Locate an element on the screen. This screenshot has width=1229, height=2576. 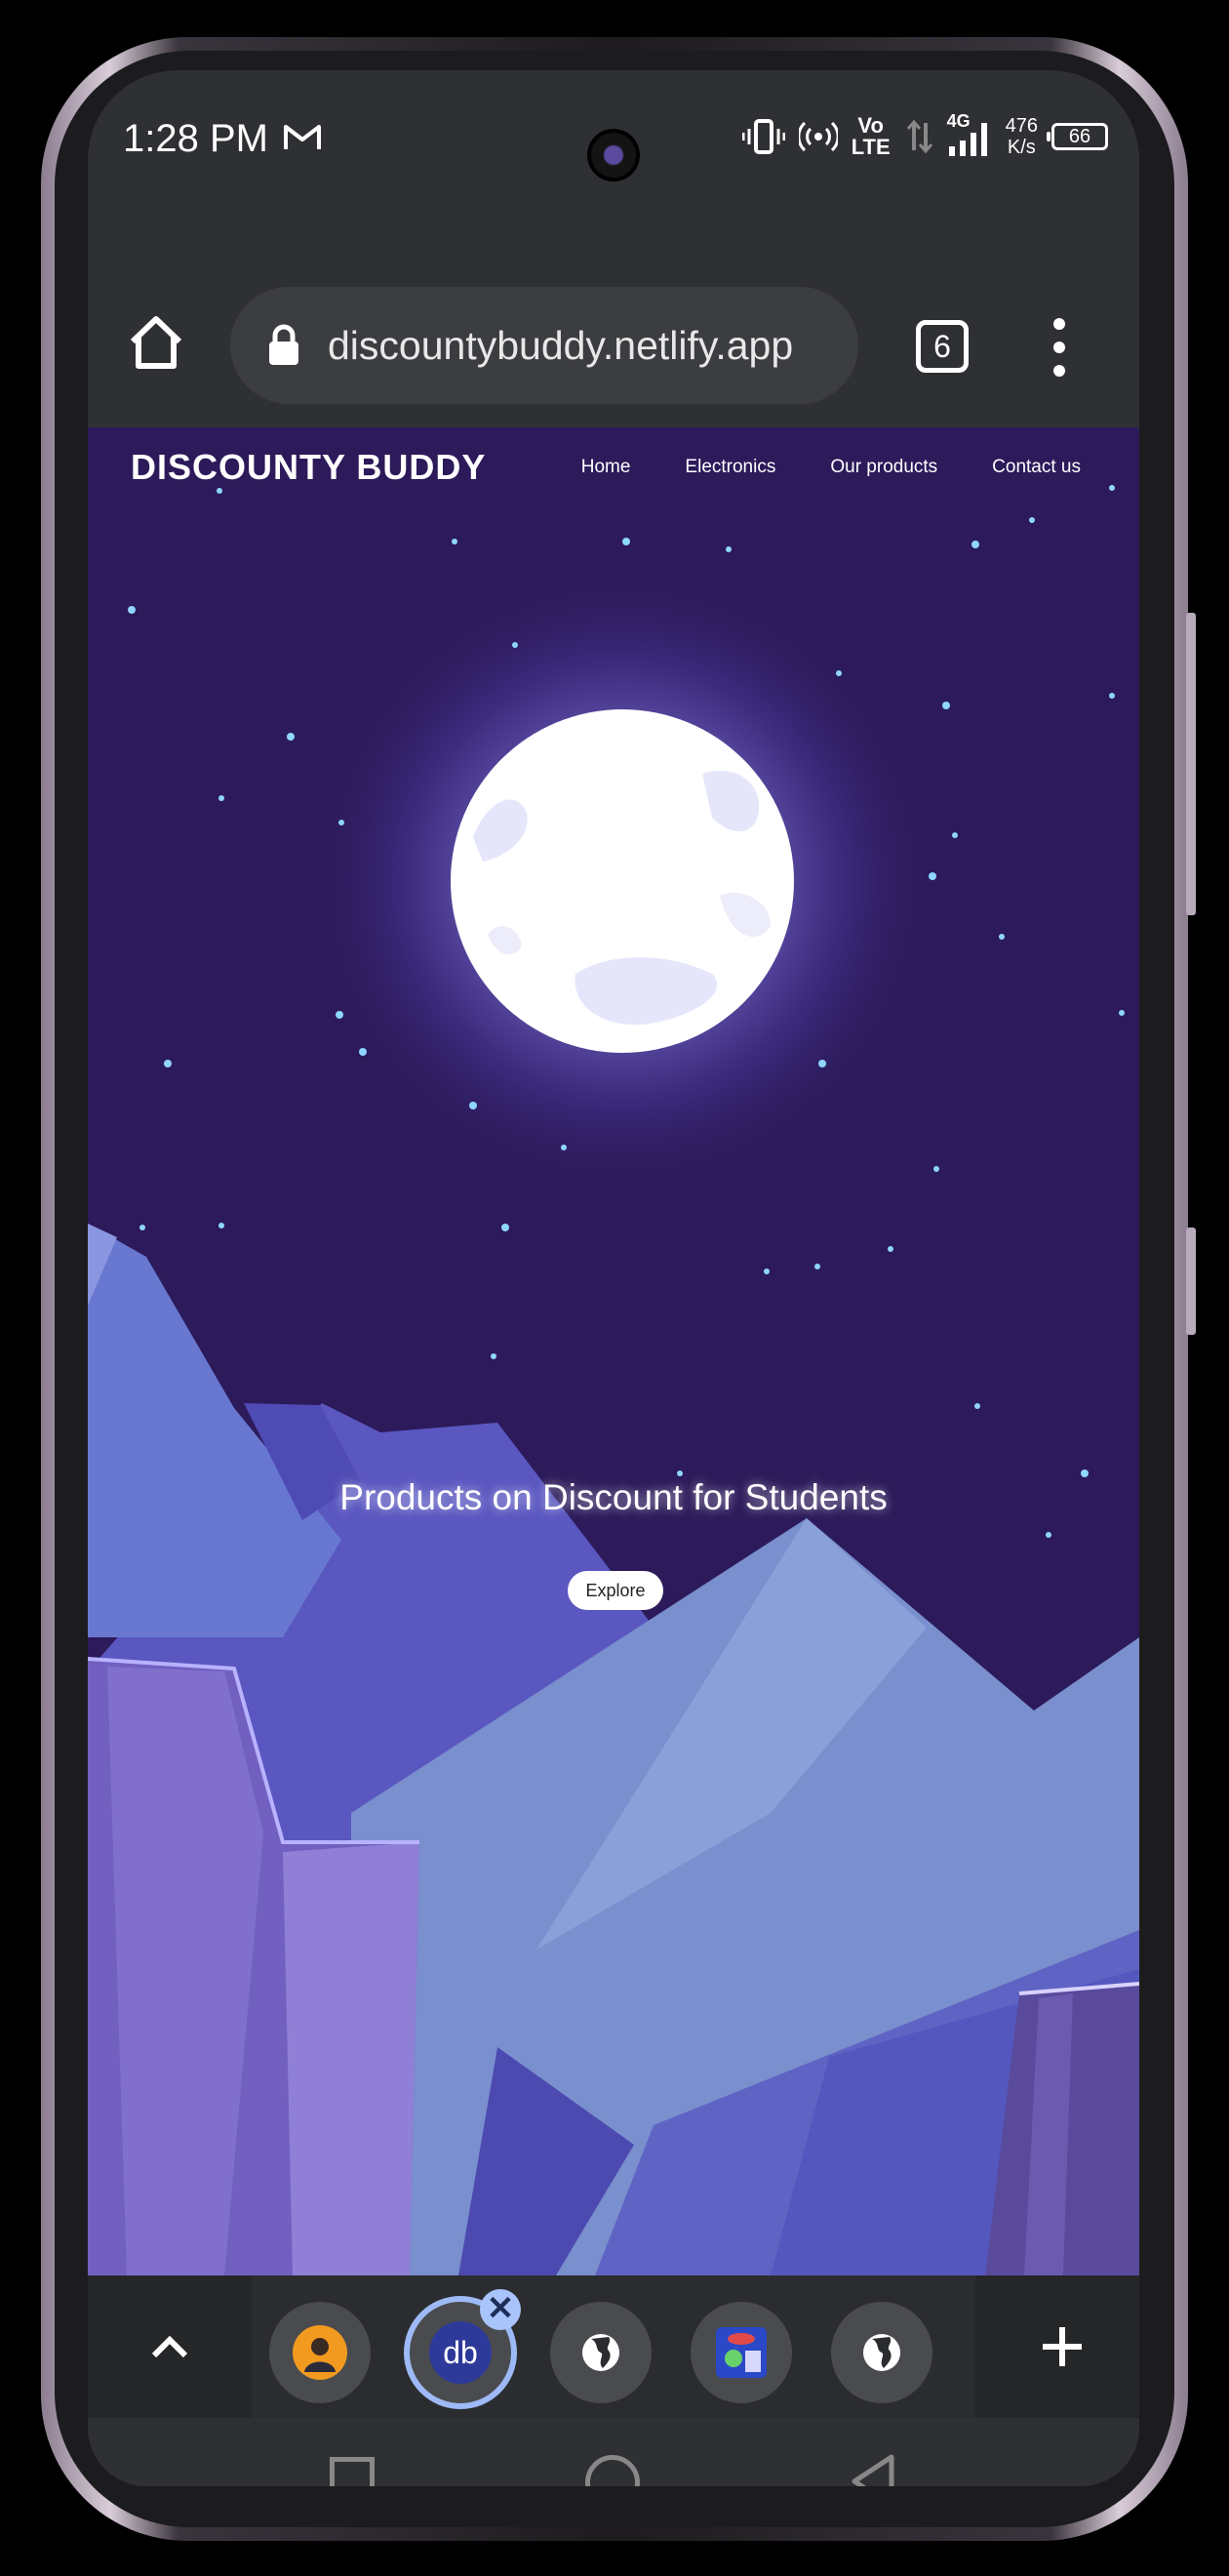
hotspot-icon is located at coordinates (818, 136).